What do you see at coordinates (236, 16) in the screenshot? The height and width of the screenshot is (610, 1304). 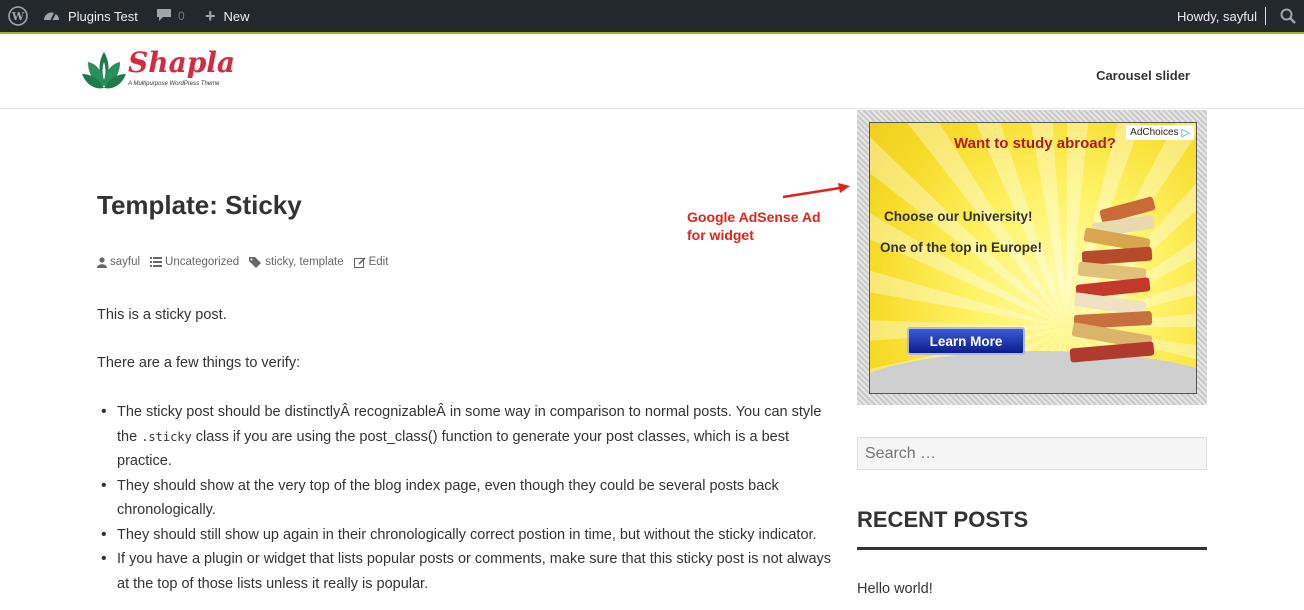 I see `new-label: New` at bounding box center [236, 16].